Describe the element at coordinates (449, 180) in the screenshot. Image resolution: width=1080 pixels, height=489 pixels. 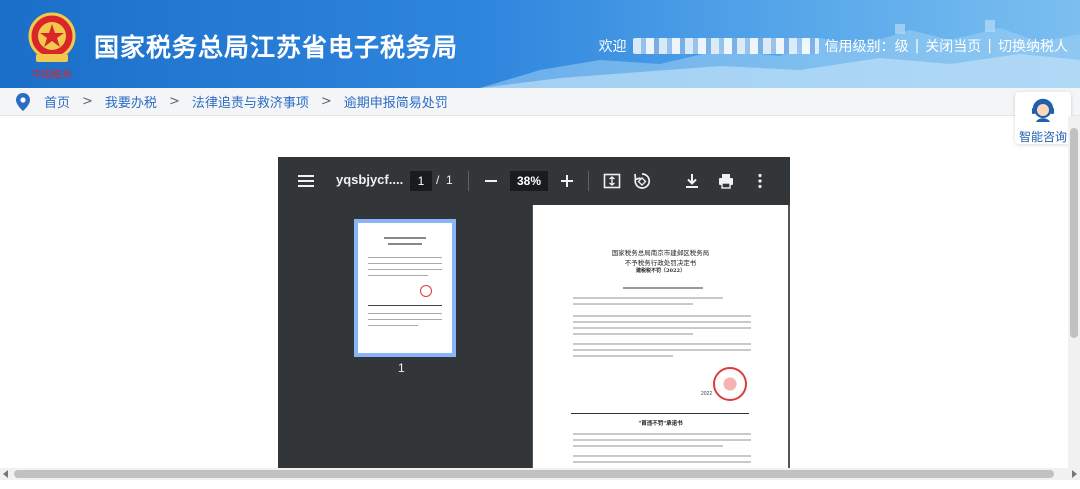
I see `total-pages: 1` at that location.